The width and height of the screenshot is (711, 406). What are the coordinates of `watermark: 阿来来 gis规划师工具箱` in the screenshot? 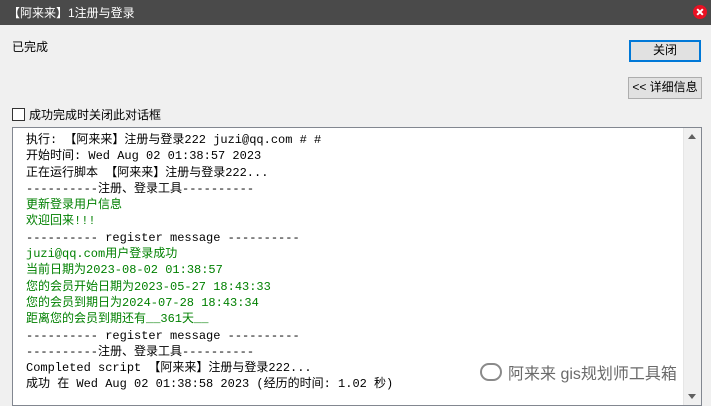 It's located at (578, 372).